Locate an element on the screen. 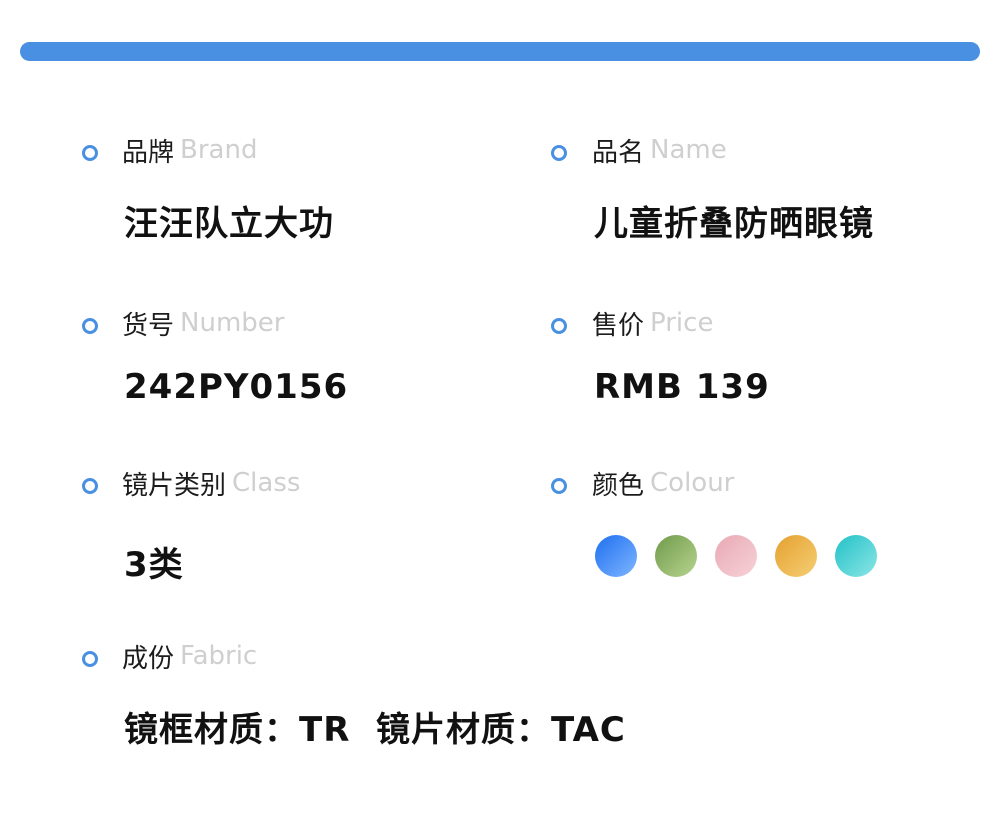  class-value: 3类 is located at coordinates (154, 565).